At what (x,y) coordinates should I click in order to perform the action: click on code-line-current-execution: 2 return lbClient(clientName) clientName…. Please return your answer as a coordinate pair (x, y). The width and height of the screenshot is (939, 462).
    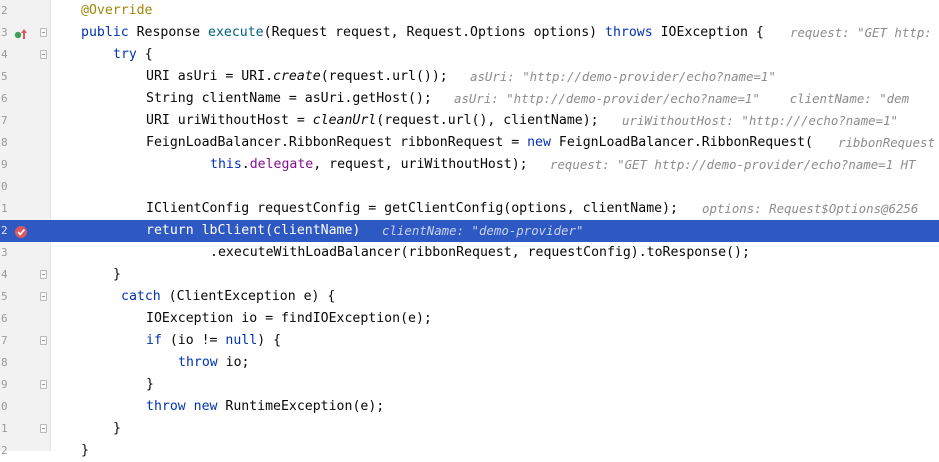
    Looking at the image, I should click on (469, 231).